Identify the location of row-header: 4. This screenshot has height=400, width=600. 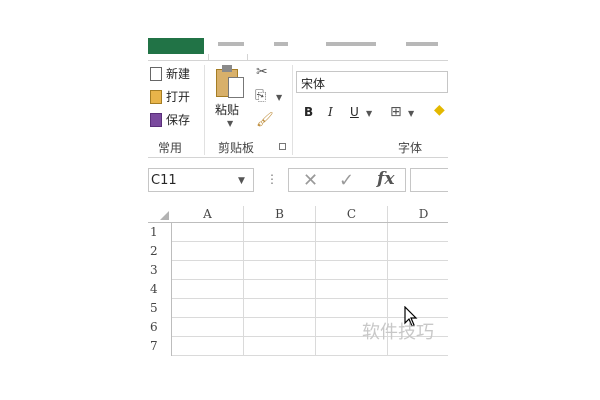
(160, 289).